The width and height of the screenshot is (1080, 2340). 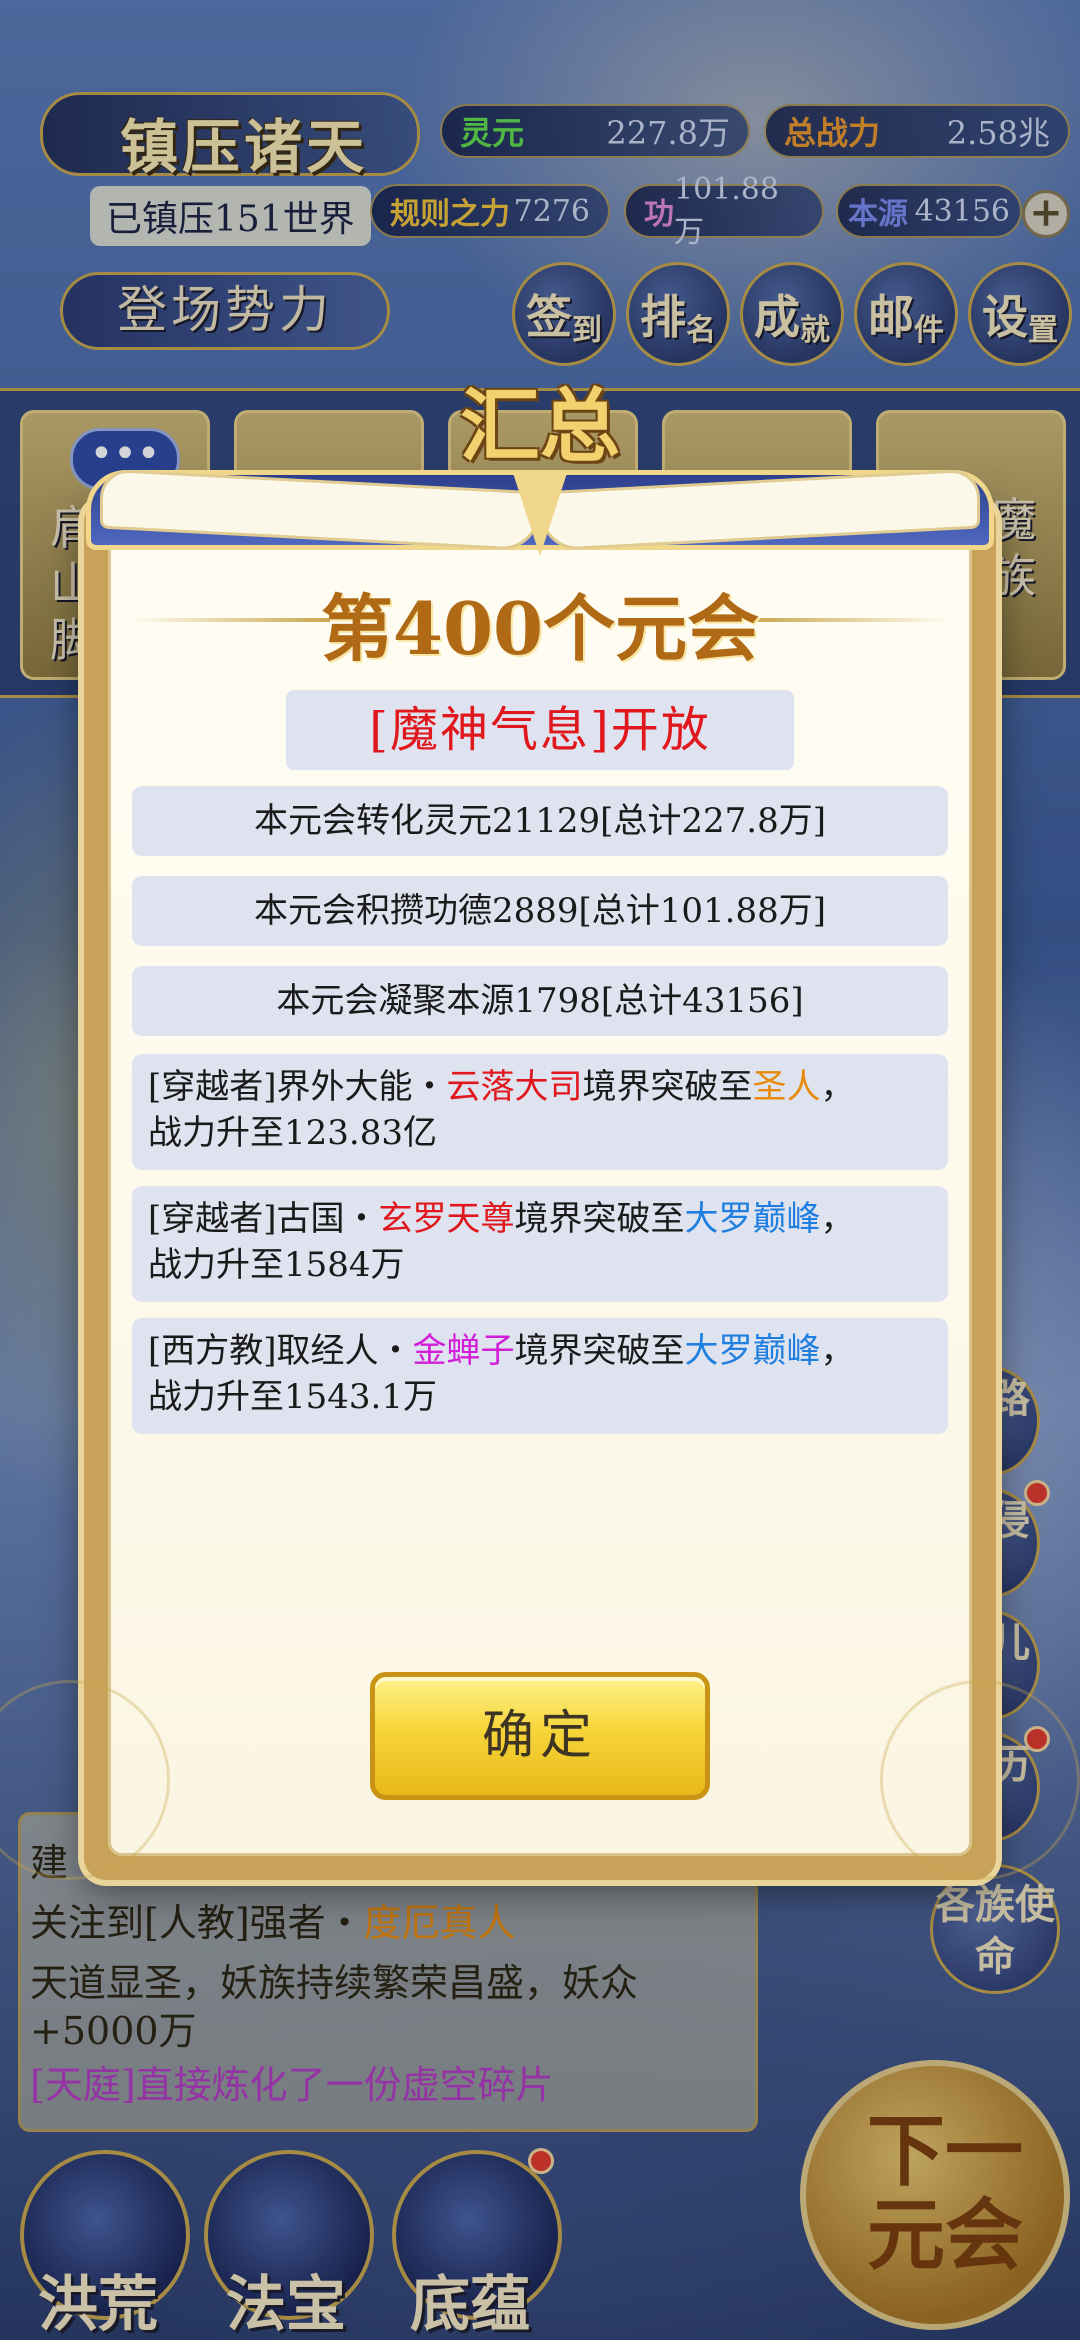 I want to click on news-line: [西方教]取经人・金蝉子境界突破至大罗巅峰，, so click(x=540, y=1351).